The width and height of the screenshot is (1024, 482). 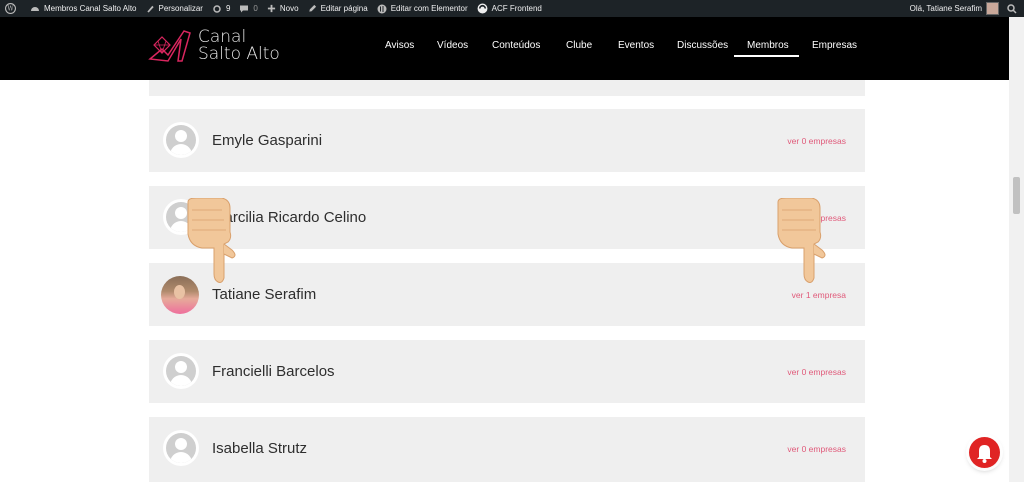 I want to click on account-greeting: Olá, Tatiane Serafim, so click(x=946, y=8).